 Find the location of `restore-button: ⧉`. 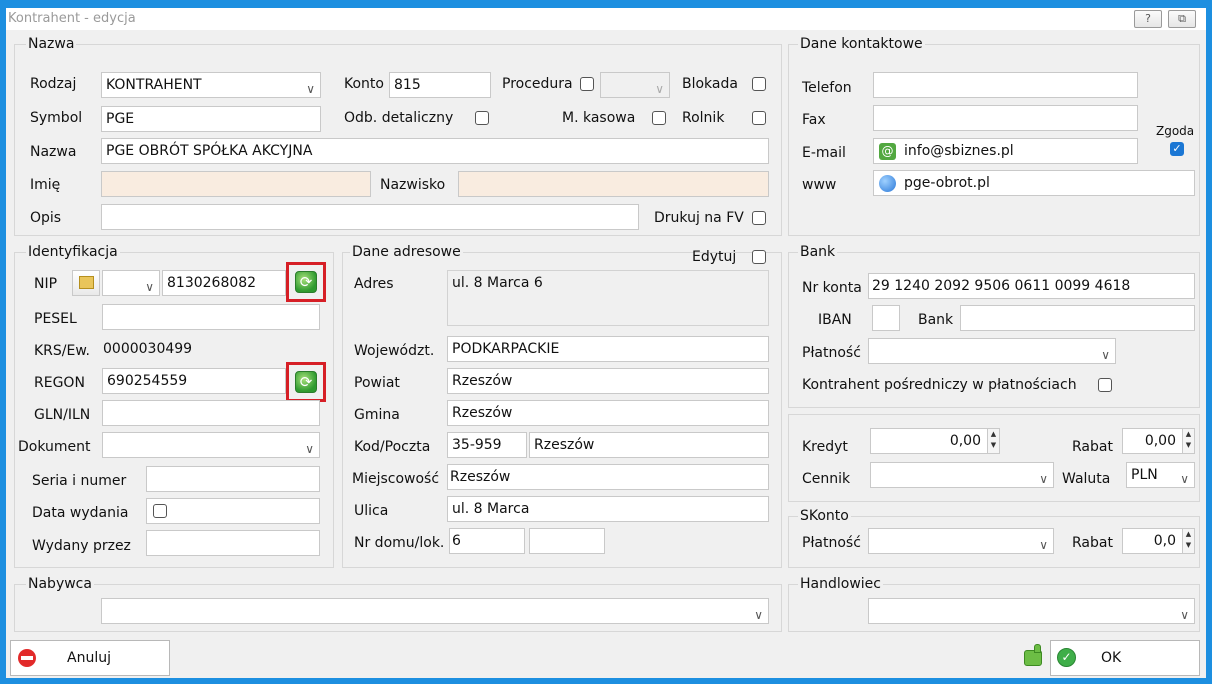

restore-button: ⧉ is located at coordinates (1182, 19).